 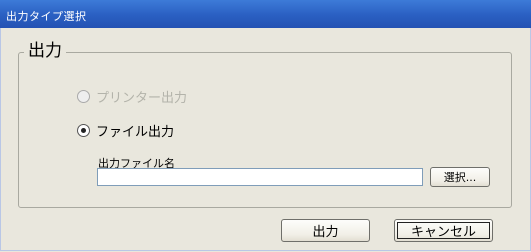 What do you see at coordinates (443, 230) in the screenshot?
I see `cancel-button: キャンセル` at bounding box center [443, 230].